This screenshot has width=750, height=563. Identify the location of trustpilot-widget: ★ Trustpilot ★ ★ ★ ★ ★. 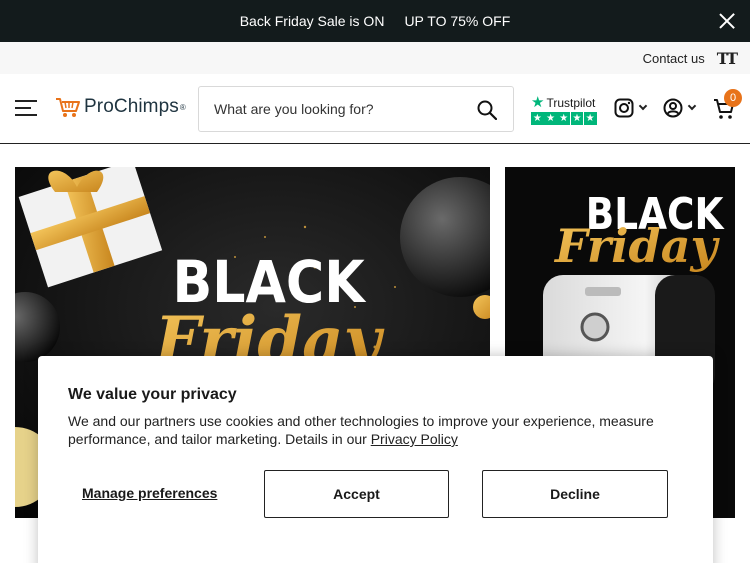
(564, 110).